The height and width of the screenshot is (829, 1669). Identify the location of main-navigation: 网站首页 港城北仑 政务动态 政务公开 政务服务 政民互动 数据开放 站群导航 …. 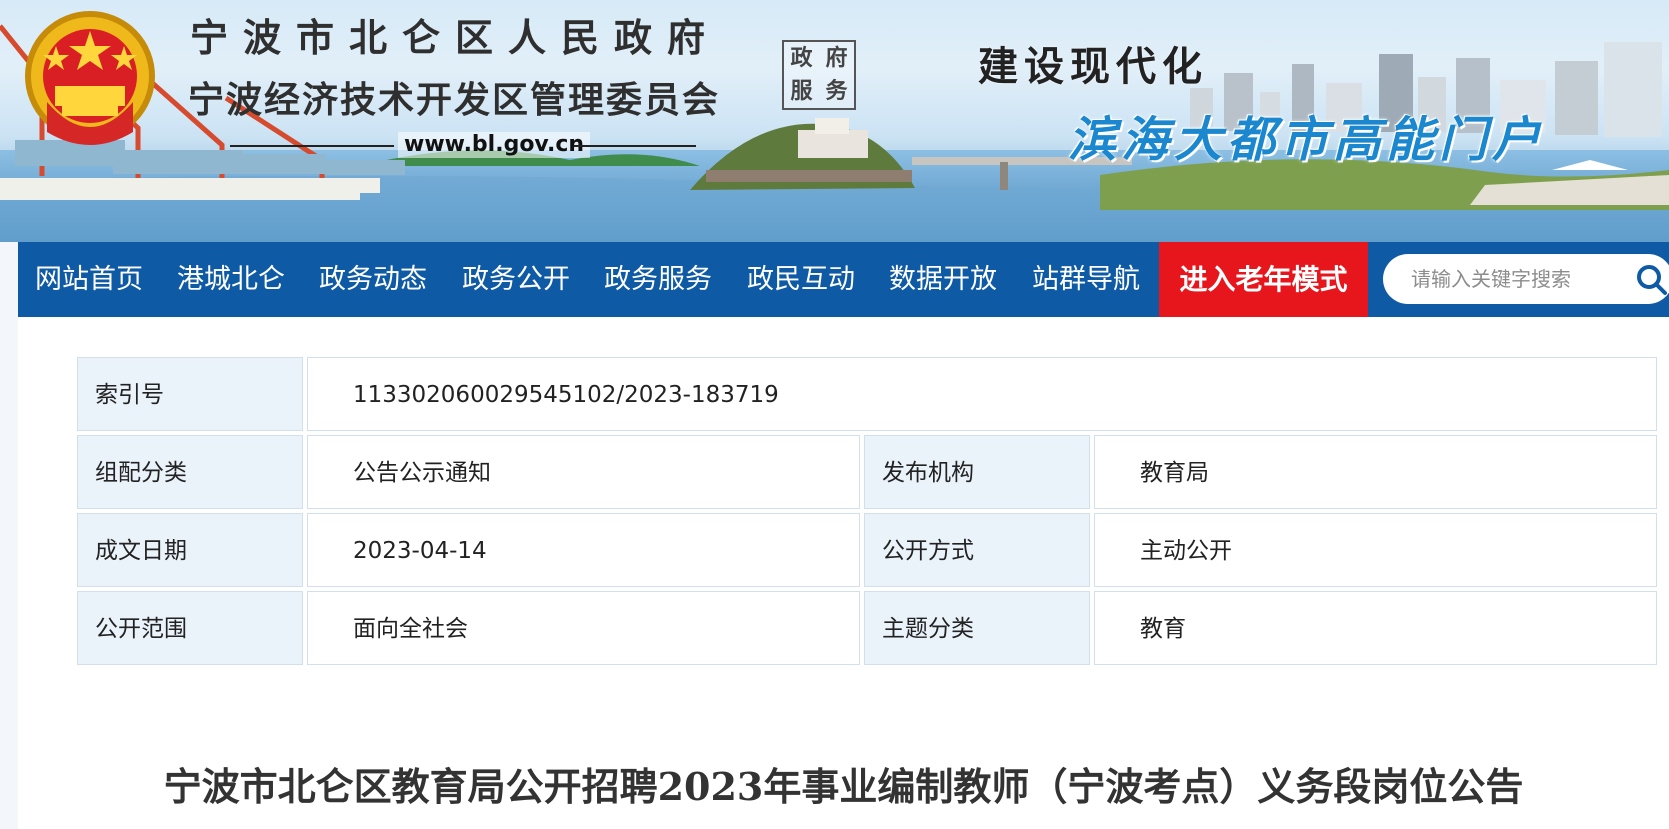
(843, 279).